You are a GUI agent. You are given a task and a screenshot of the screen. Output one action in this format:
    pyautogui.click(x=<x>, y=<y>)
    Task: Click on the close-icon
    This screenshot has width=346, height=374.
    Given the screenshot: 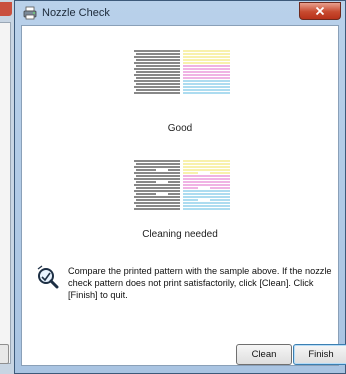 What is the action you would take?
    pyautogui.click(x=320, y=11)
    